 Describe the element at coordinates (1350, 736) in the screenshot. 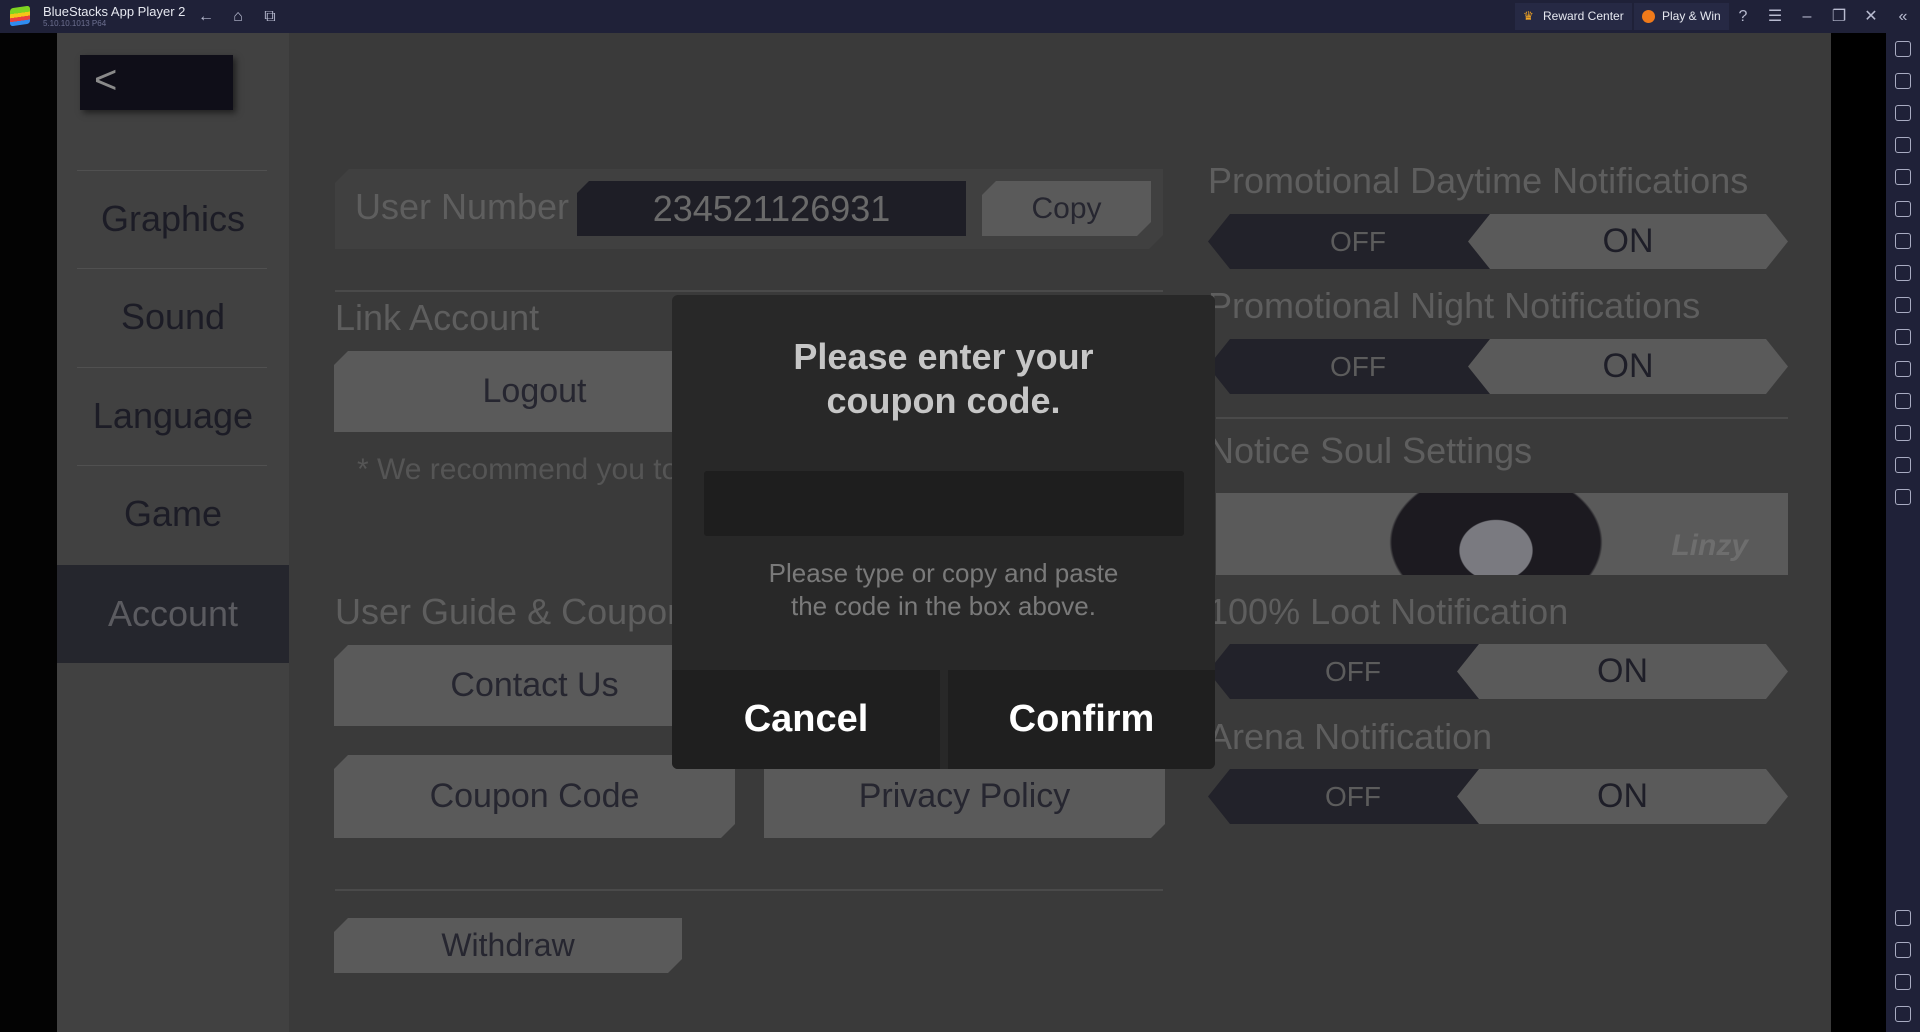

I see `arena-notification-title: Arena Notification` at that location.